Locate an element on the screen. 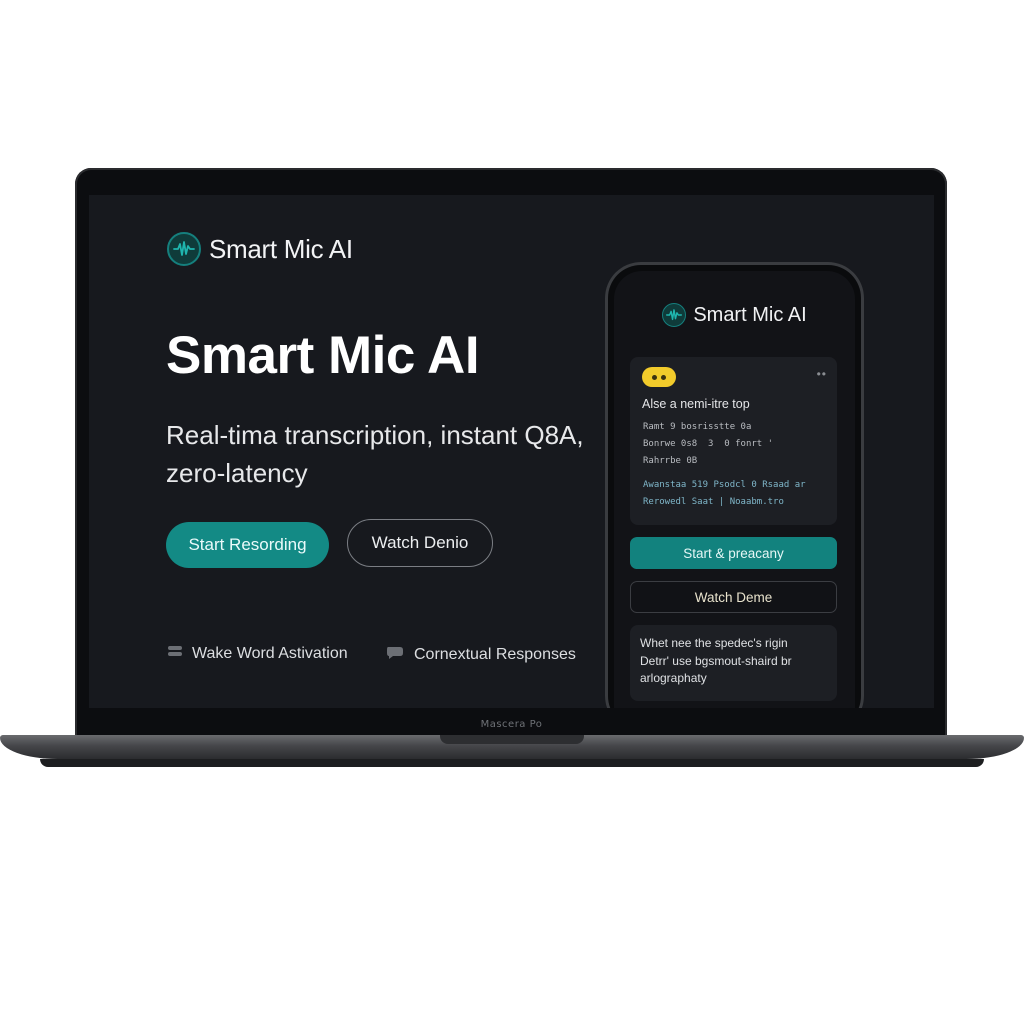  device-label: Mascera Po is located at coordinates (511, 724).